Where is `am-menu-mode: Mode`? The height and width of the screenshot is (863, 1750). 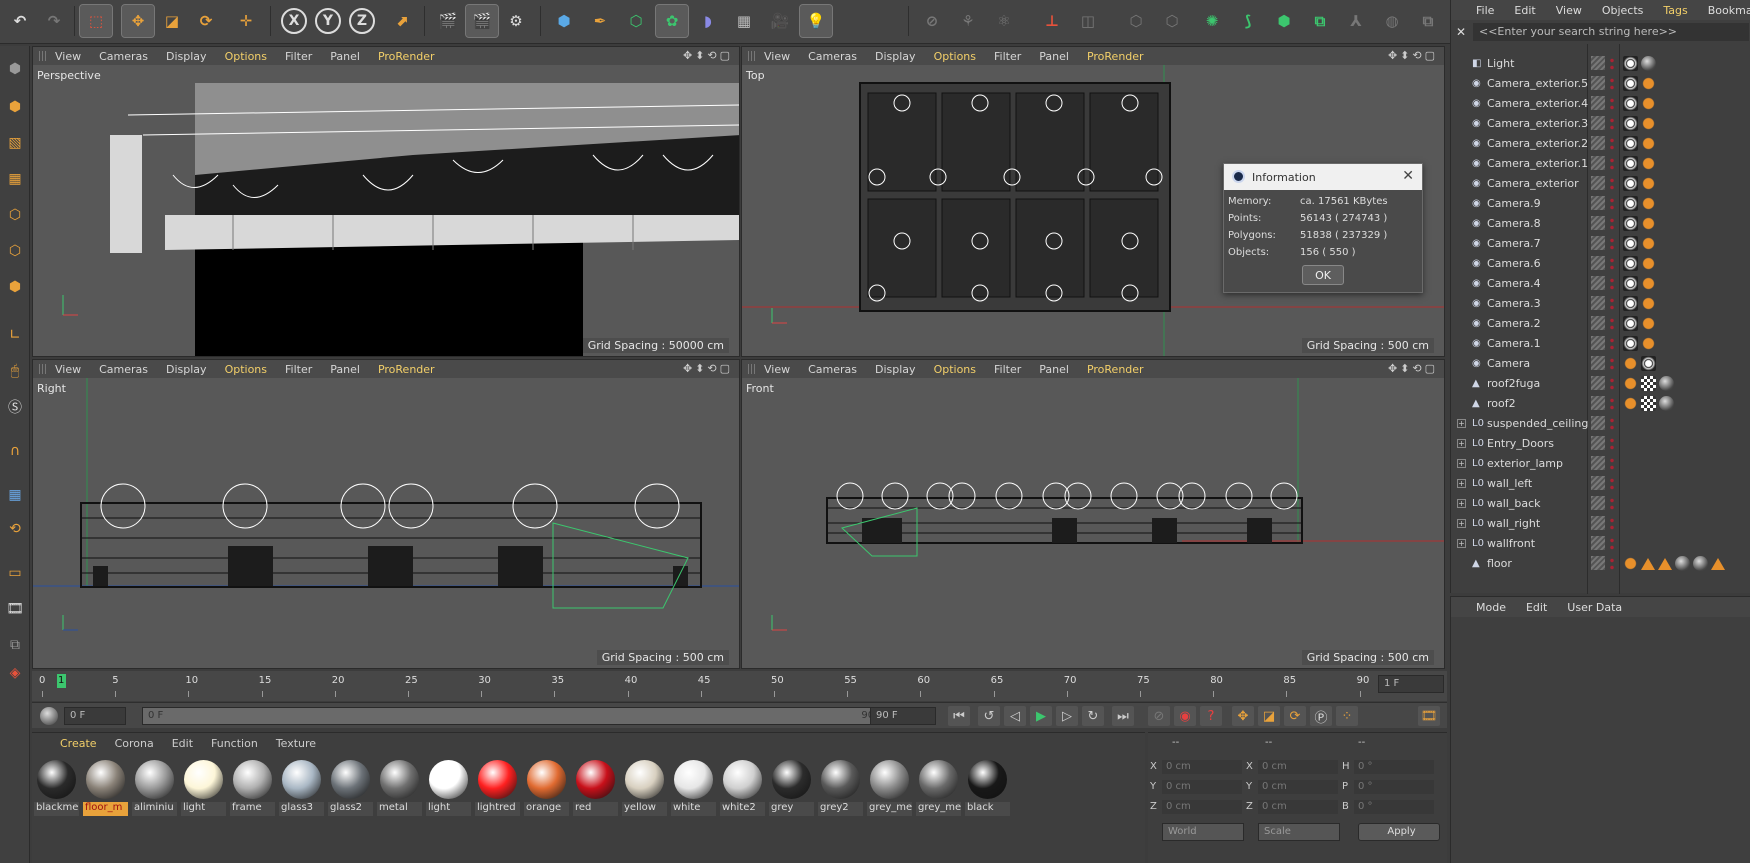
am-menu-mode: Mode is located at coordinates (1491, 607).